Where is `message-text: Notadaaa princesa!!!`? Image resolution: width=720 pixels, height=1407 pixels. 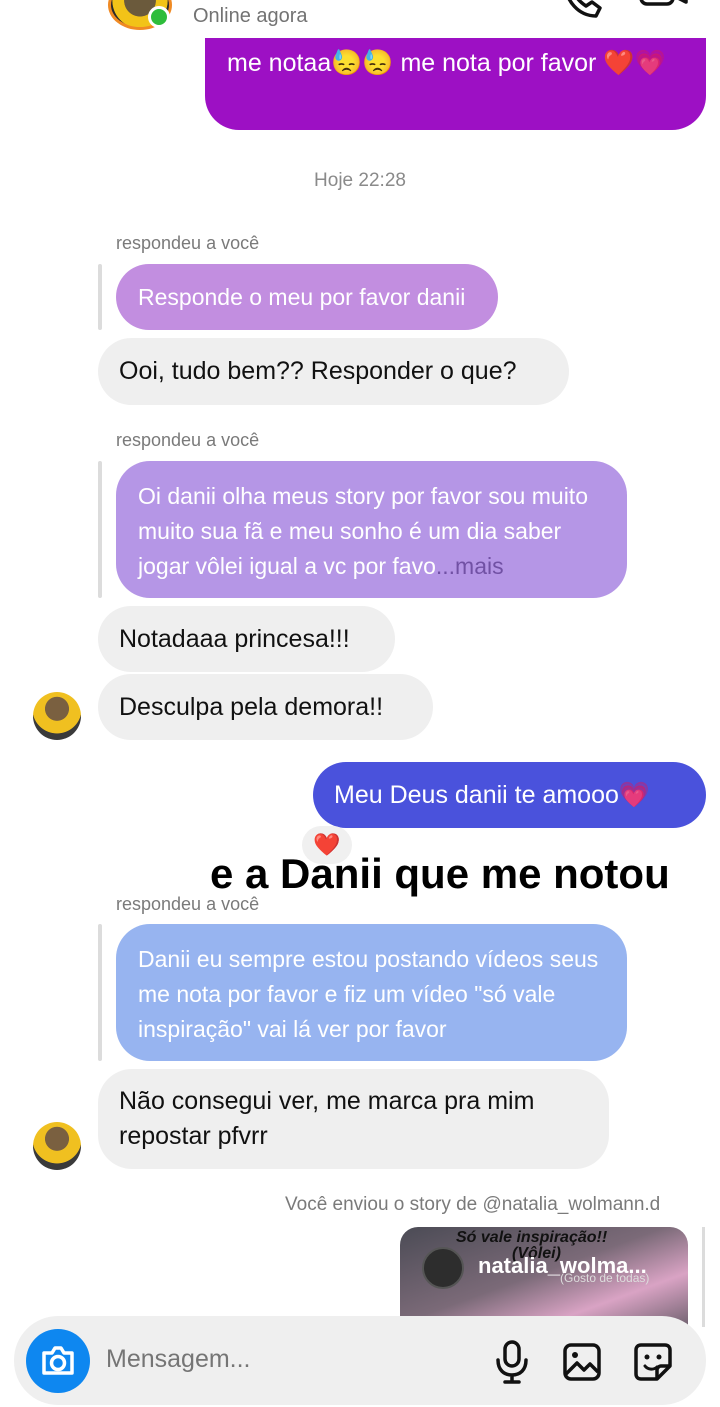 message-text: Notadaaa princesa!!! is located at coordinates (234, 638).